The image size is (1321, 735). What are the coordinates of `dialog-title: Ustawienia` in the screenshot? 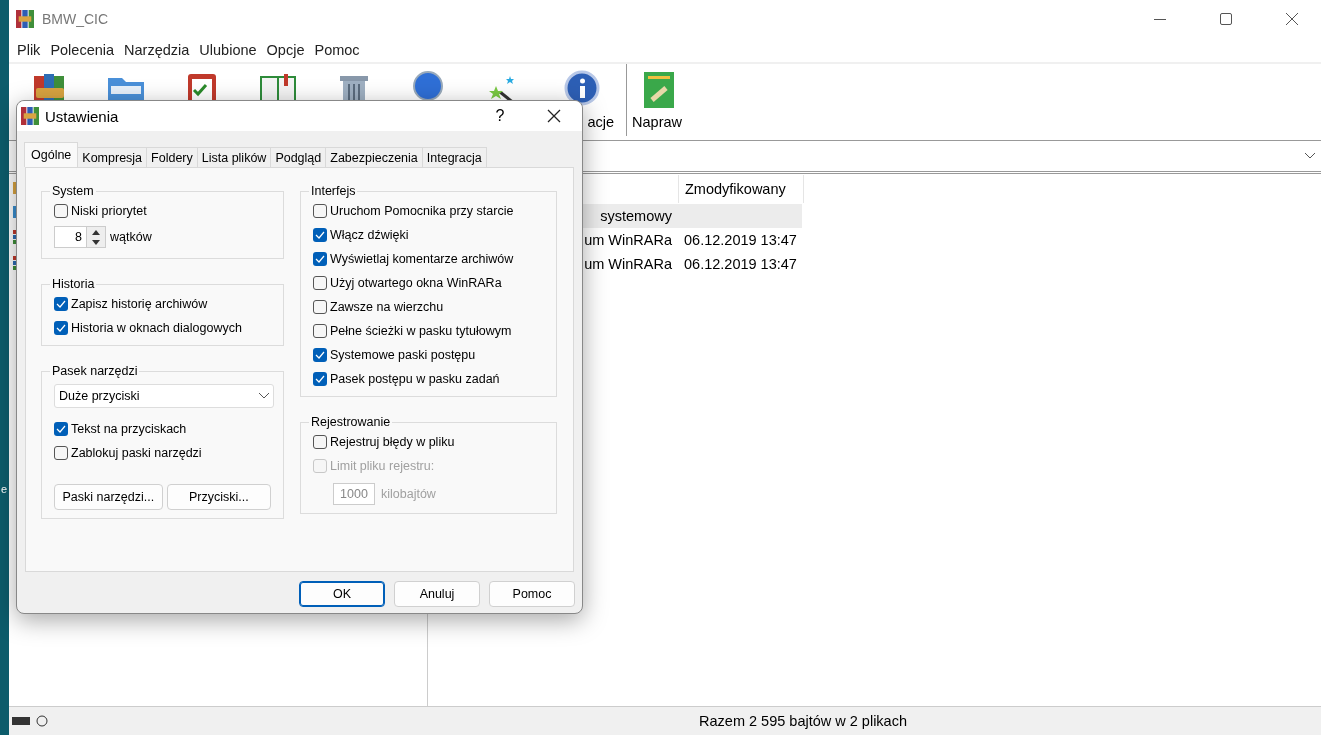 It's located at (82, 116).